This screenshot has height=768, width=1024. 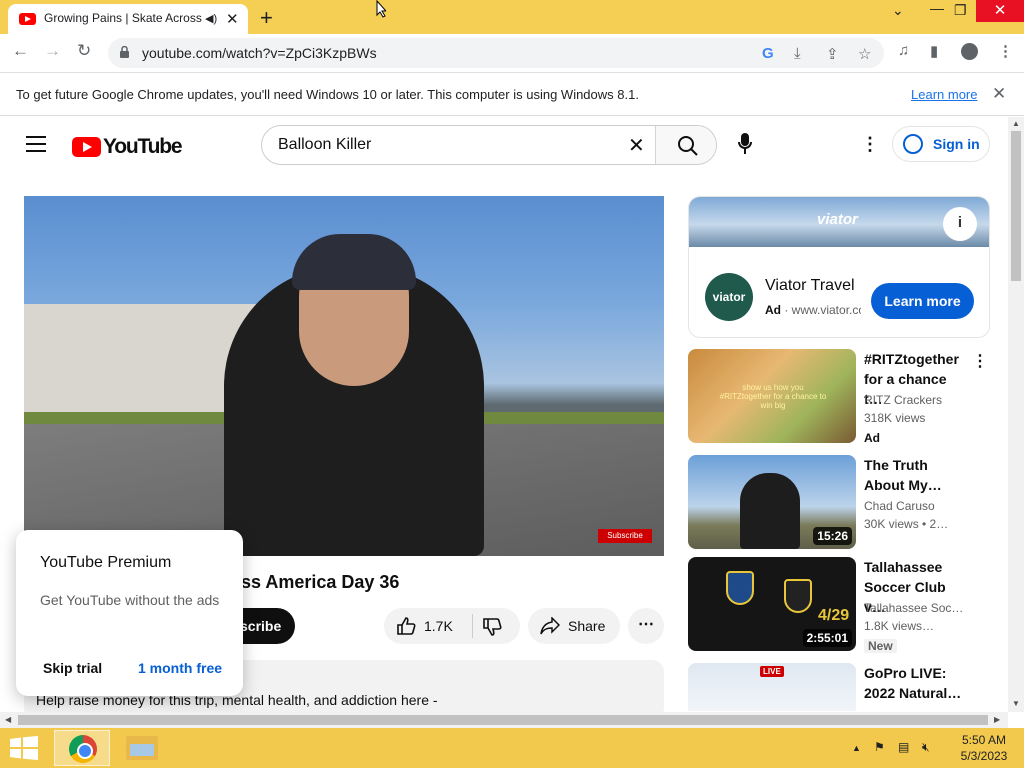 I want to click on match-date-text: 4/29, so click(x=834, y=615).